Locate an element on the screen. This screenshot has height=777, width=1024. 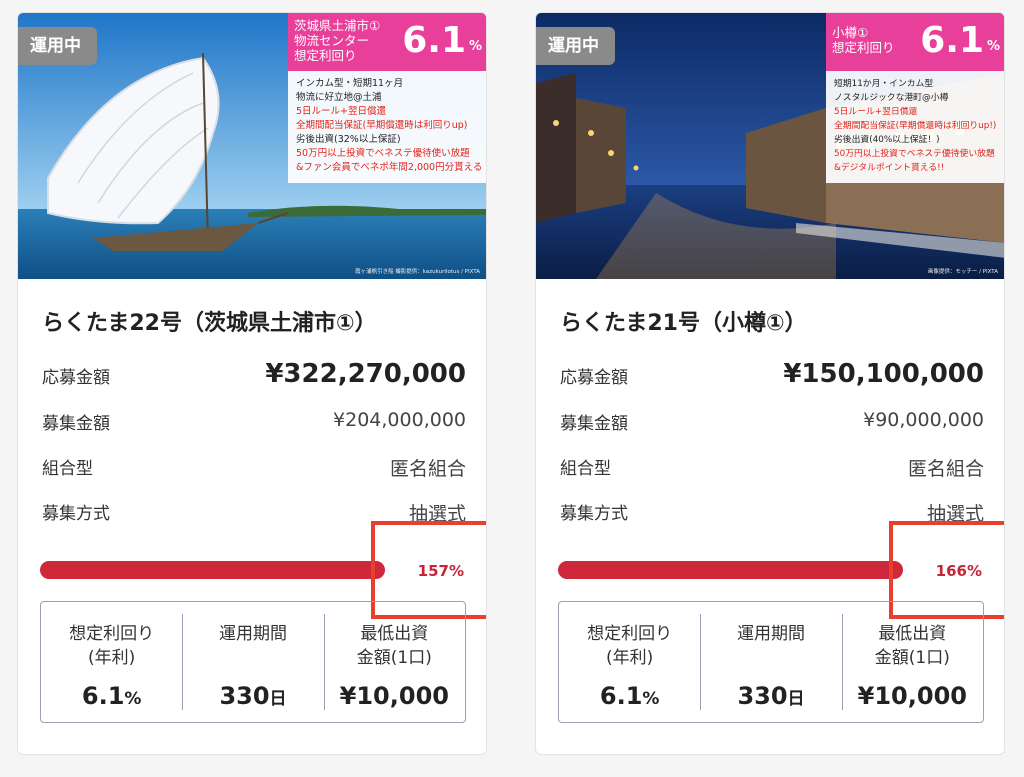
promo-line: 劣後出資(40%以上保証！) is located at coordinates (887, 140).